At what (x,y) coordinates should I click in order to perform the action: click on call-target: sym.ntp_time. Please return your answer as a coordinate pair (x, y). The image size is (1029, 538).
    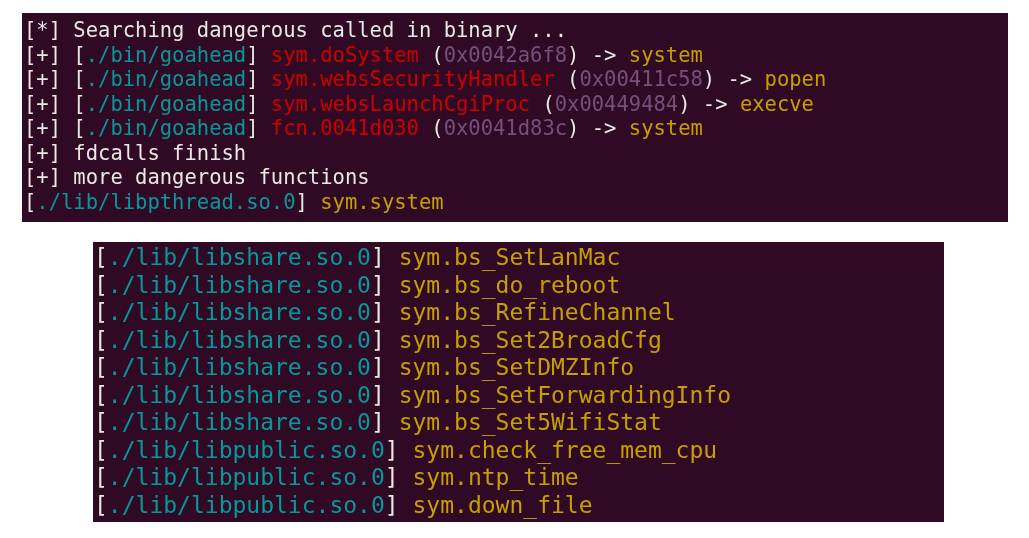
    Looking at the image, I should click on (495, 477).